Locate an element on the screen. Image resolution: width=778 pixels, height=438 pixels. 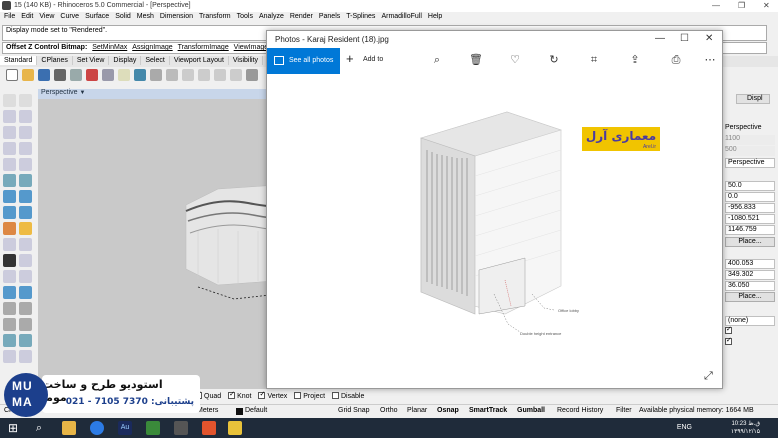
ellipse-icon is located at coordinates (9, 148).